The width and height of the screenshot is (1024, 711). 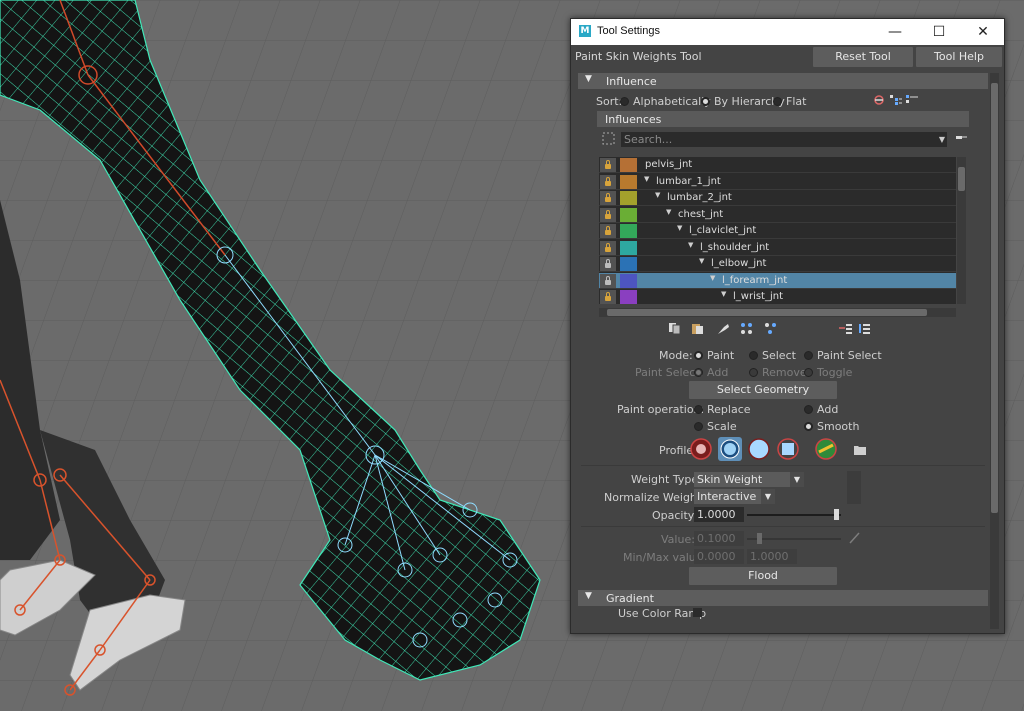 What do you see at coordinates (983, 32) in the screenshot?
I see `close-button: ✕` at bounding box center [983, 32].